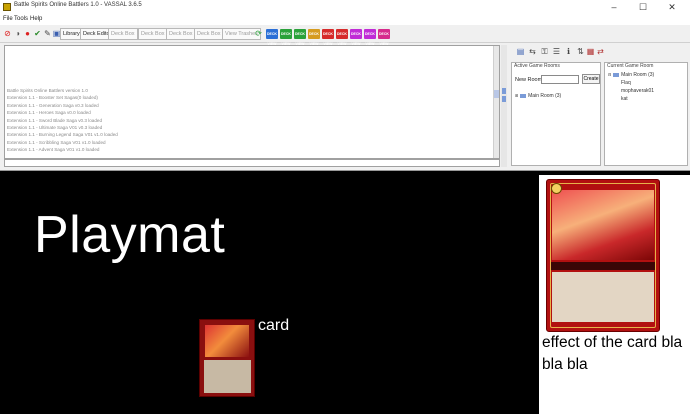  Describe the element at coordinates (356, 37) in the screenshot. I see `deck-view-button-7: DECK VIEW` at that location.